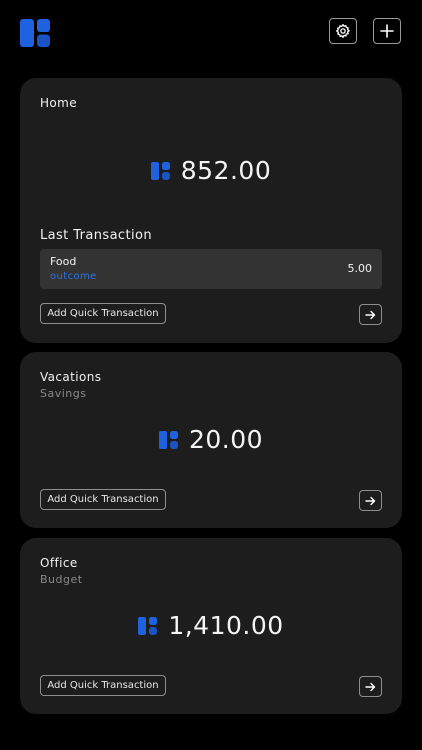 Image resolution: width=422 pixels, height=750 pixels. What do you see at coordinates (226, 170) in the screenshot?
I see `balance-amount: 852.00` at bounding box center [226, 170].